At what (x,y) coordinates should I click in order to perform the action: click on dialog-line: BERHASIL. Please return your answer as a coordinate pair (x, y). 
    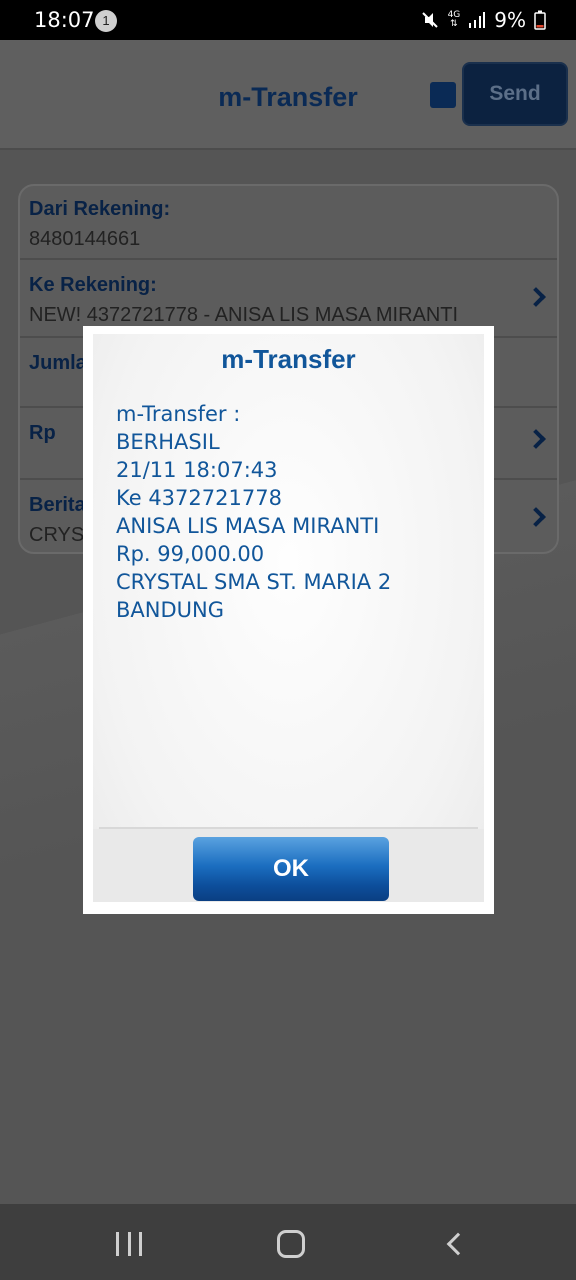
    Looking at the image, I should click on (168, 442).